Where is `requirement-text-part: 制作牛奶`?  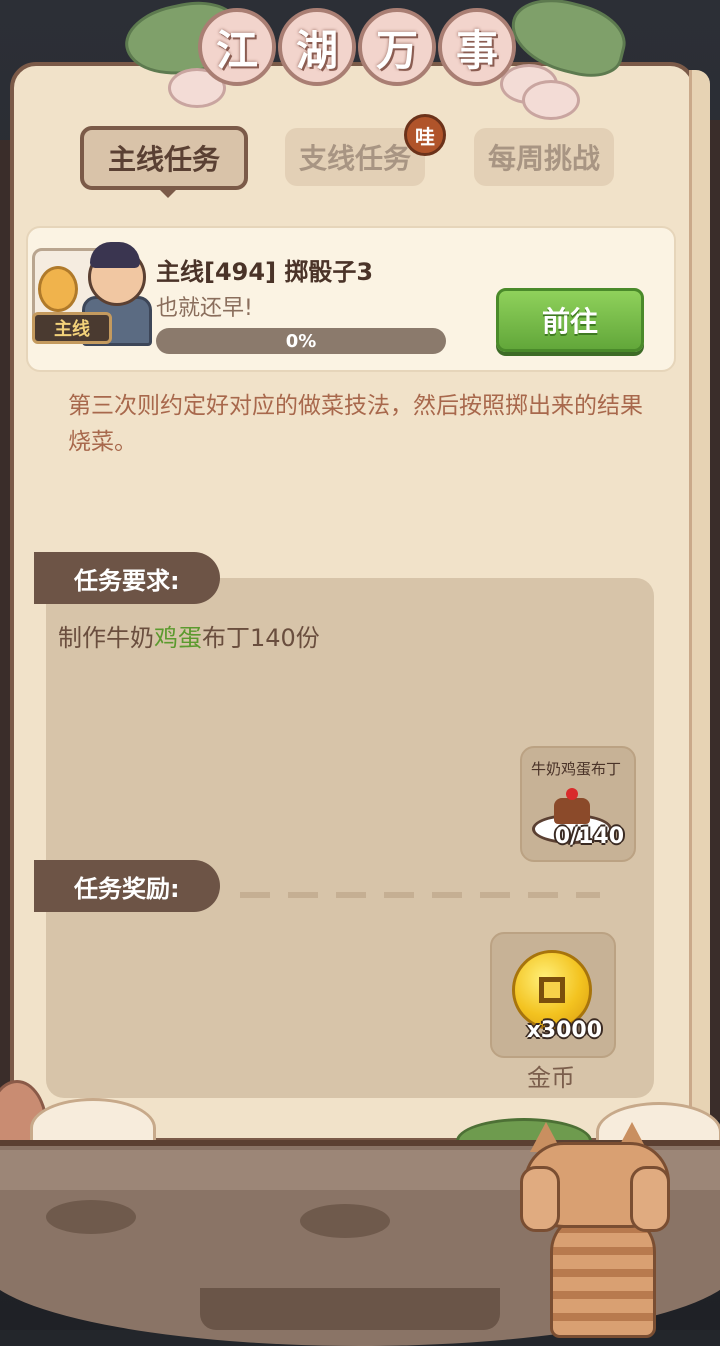 requirement-text-part: 制作牛奶 is located at coordinates (106, 638).